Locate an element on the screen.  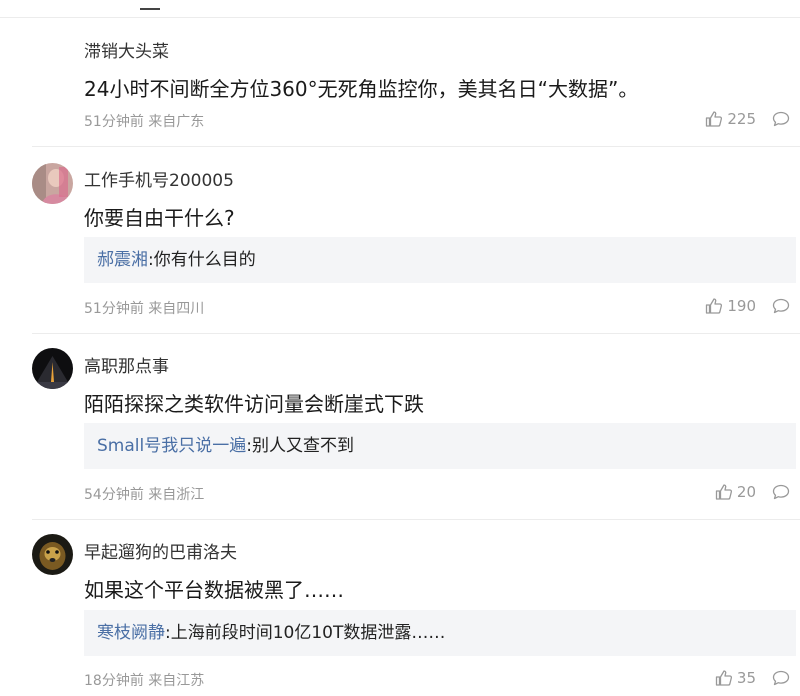
comment-location: 来自江苏 is located at coordinates (176, 681).